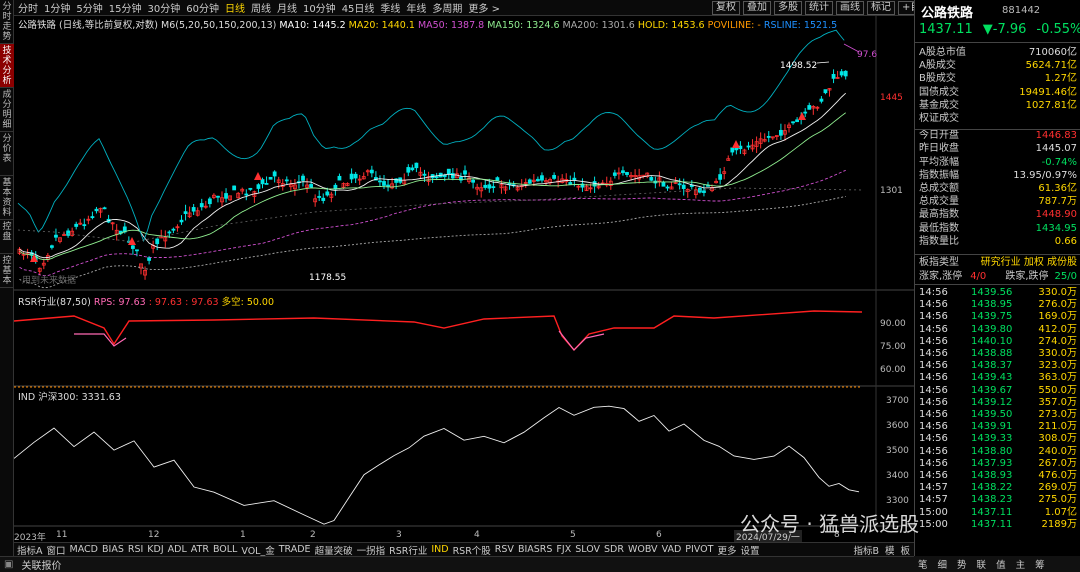 The width and height of the screenshot is (1080, 572). I want to click on indicator-tab-6: ADL, so click(177, 549).